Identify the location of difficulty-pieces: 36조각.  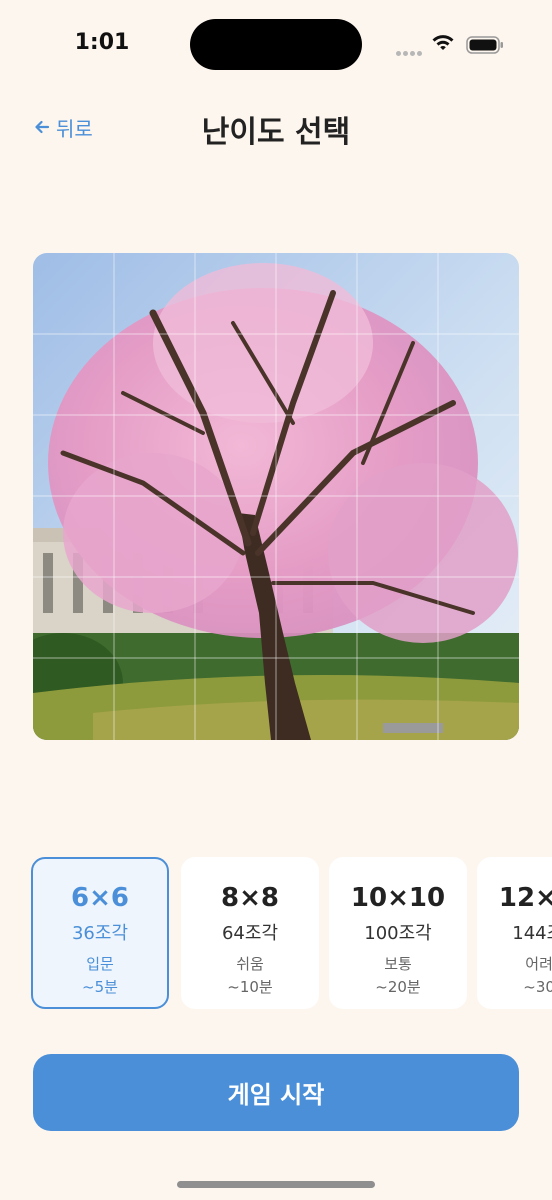
(100, 933).